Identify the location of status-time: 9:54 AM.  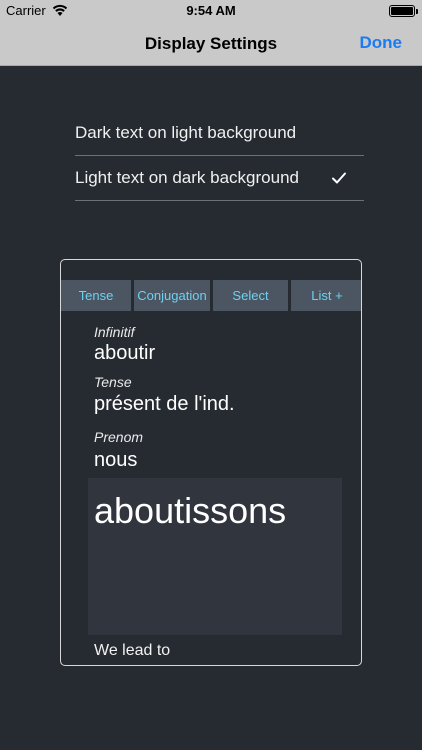
(211, 10).